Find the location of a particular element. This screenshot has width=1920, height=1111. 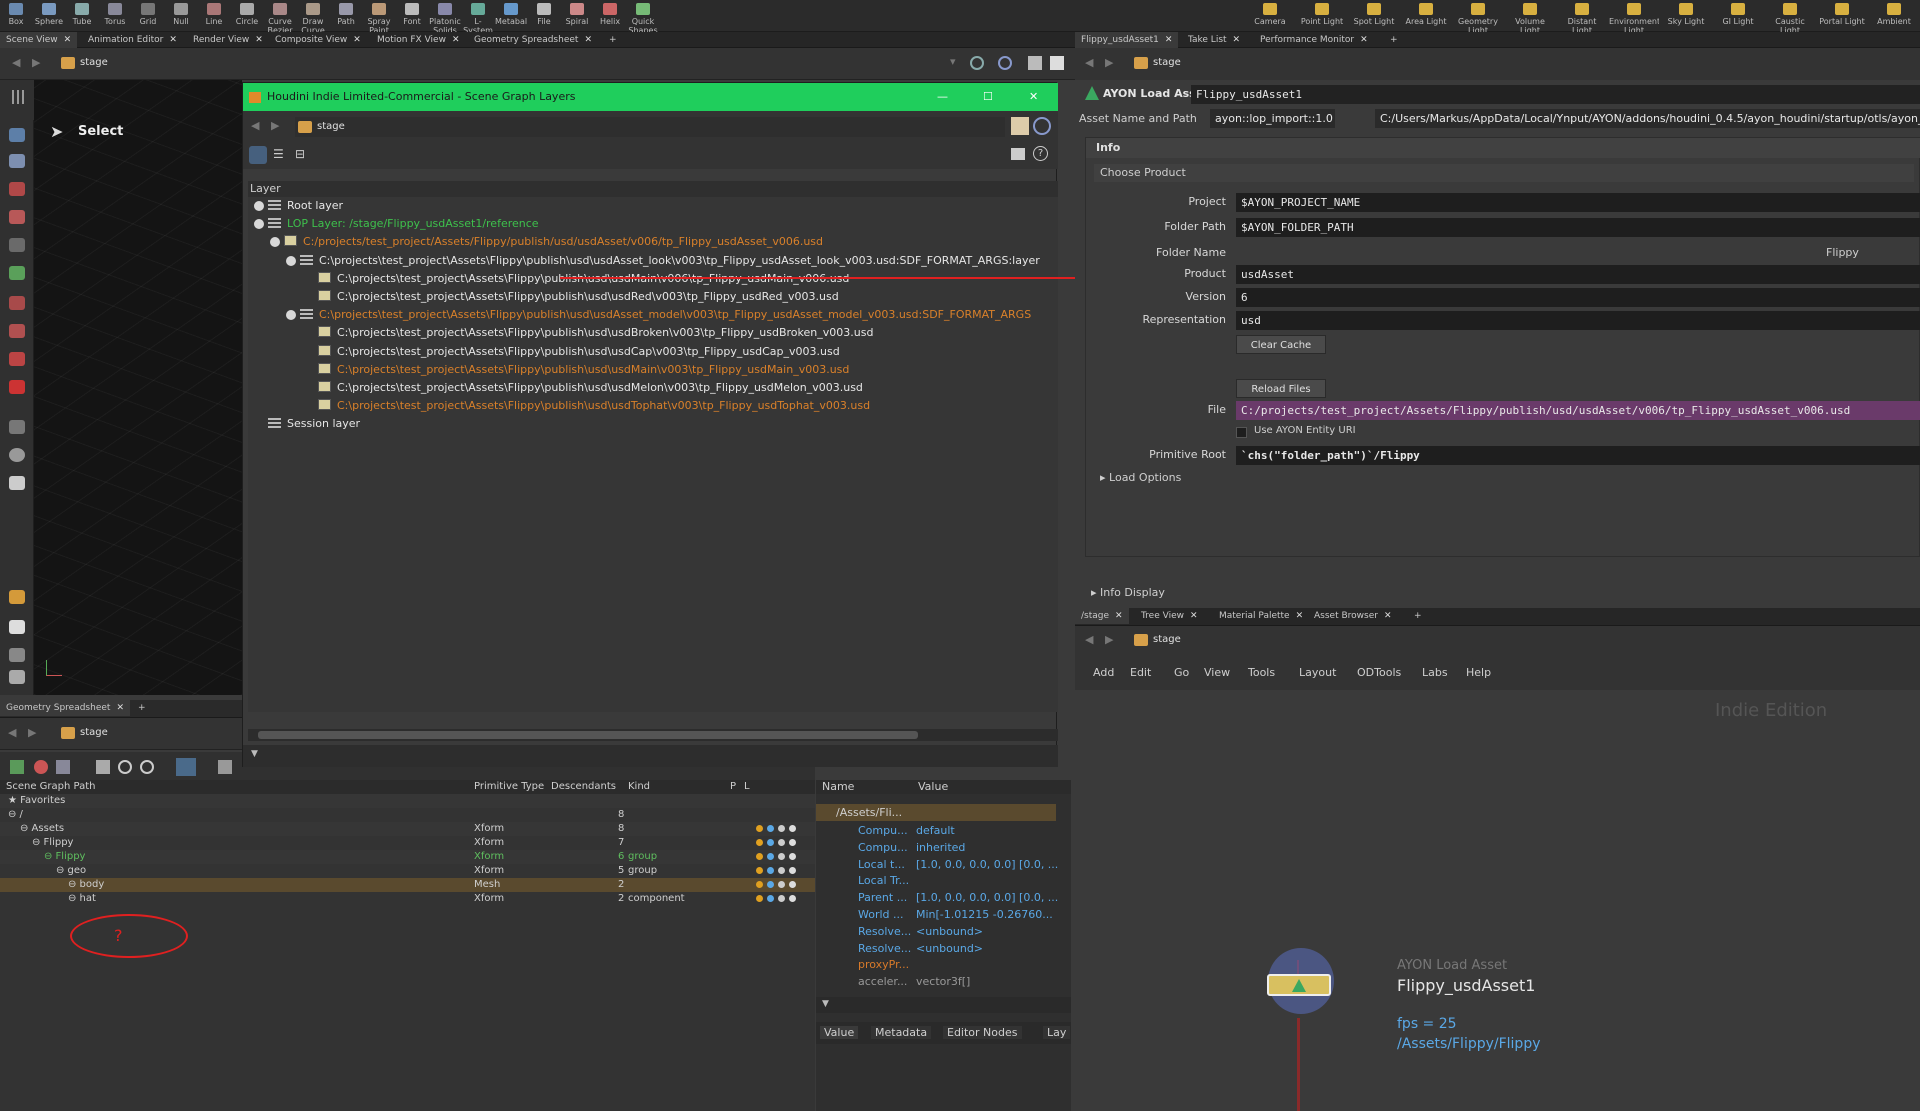

menu-labs: Labs is located at coordinates (1435, 672).